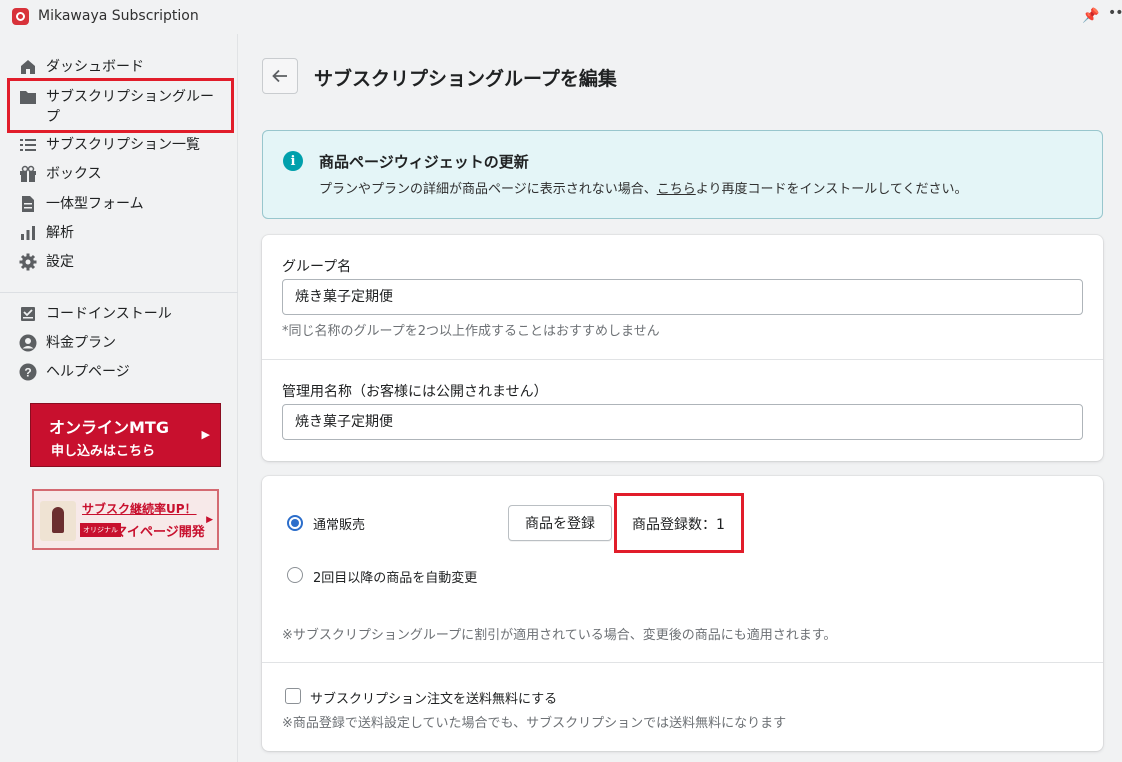 This screenshot has height=762, width=1122. I want to click on mypage-banner: サブスク継続率UP！ オリジナル マイページ開発 ▶, so click(125, 519).